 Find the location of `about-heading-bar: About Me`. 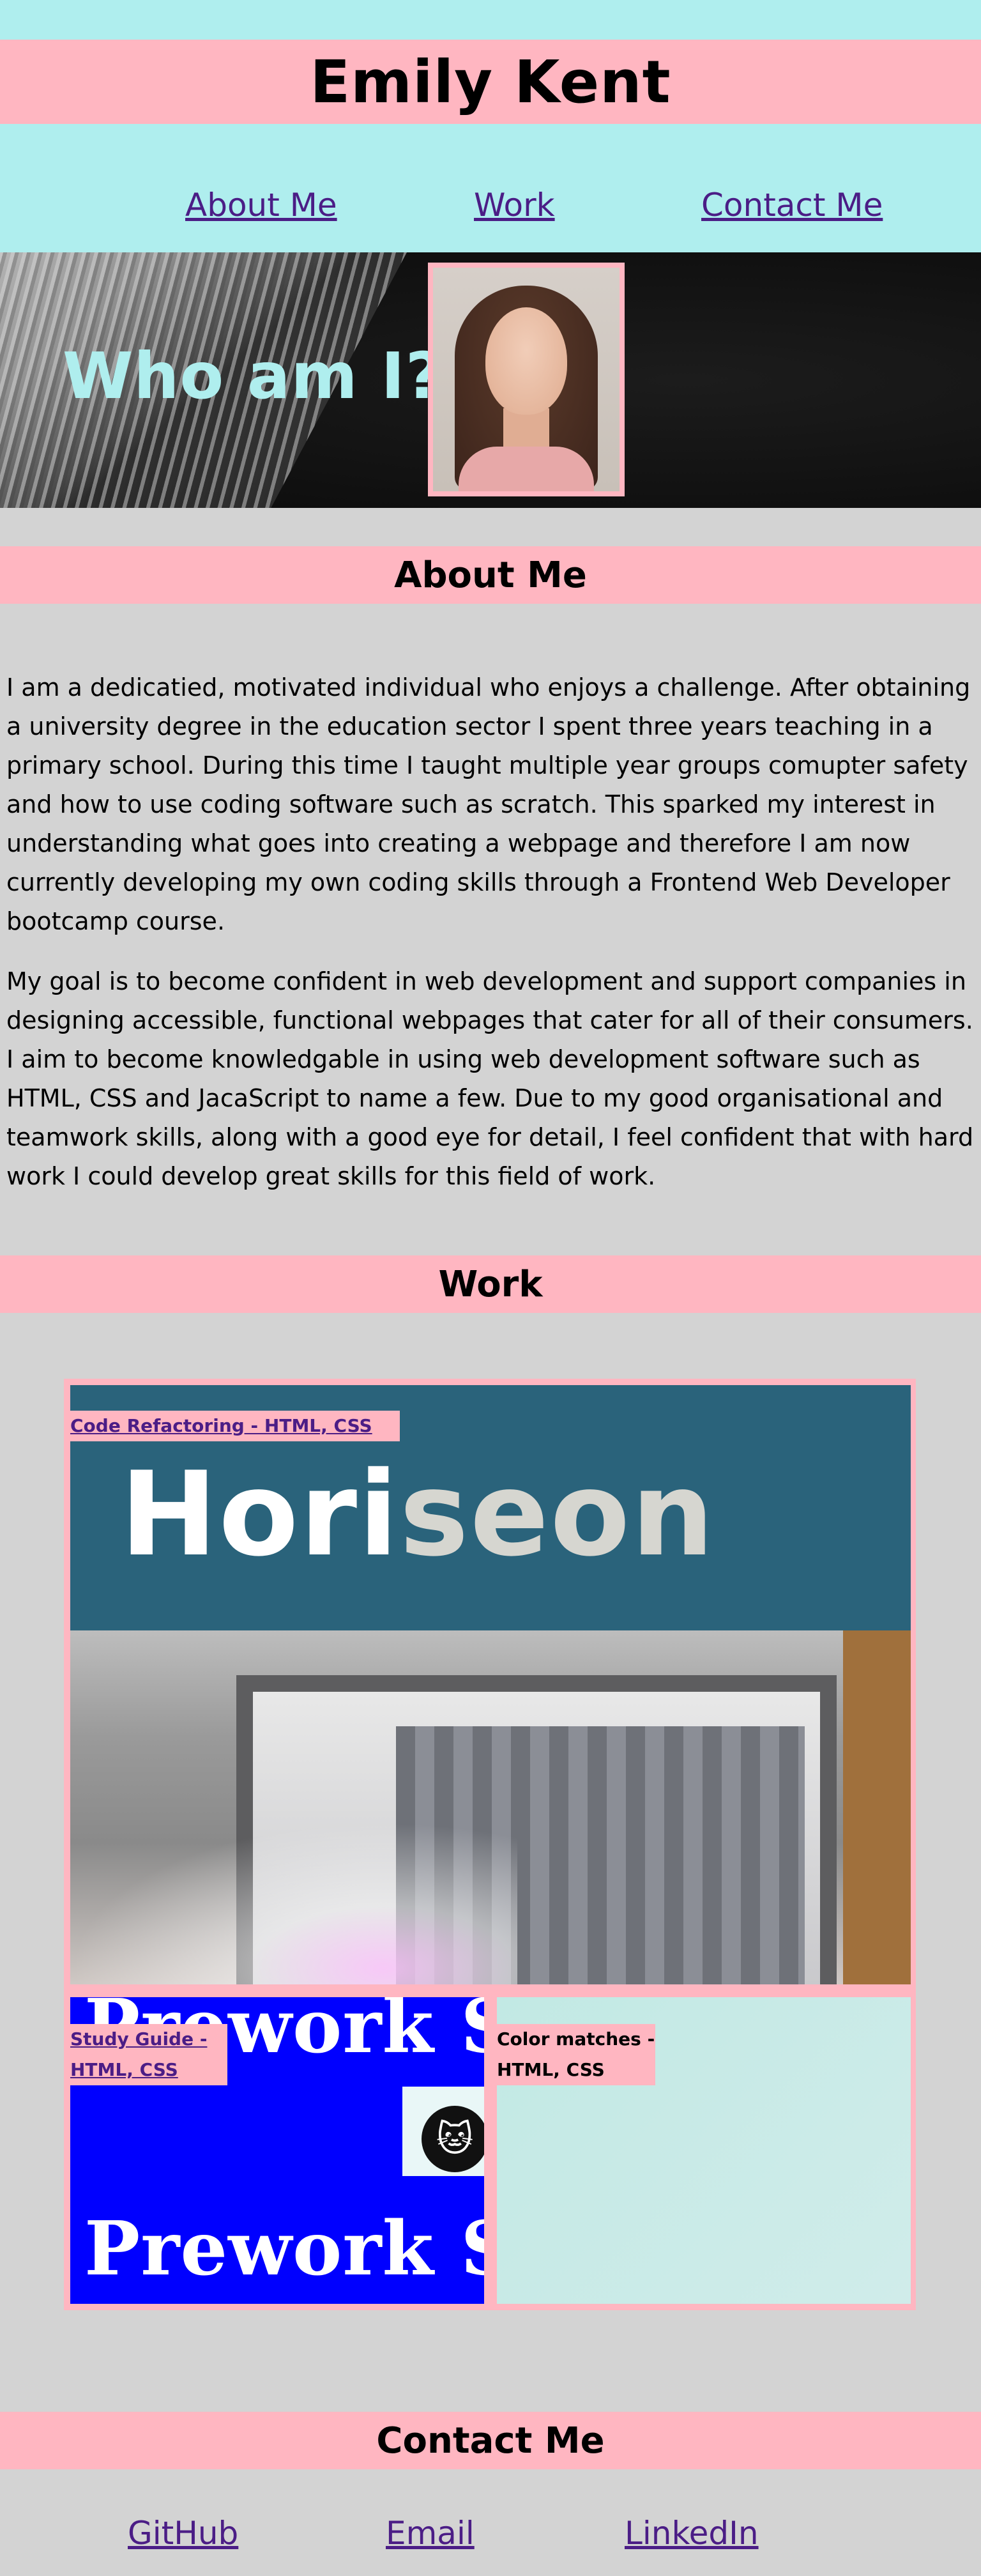

about-heading-bar: About Me is located at coordinates (490, 575).